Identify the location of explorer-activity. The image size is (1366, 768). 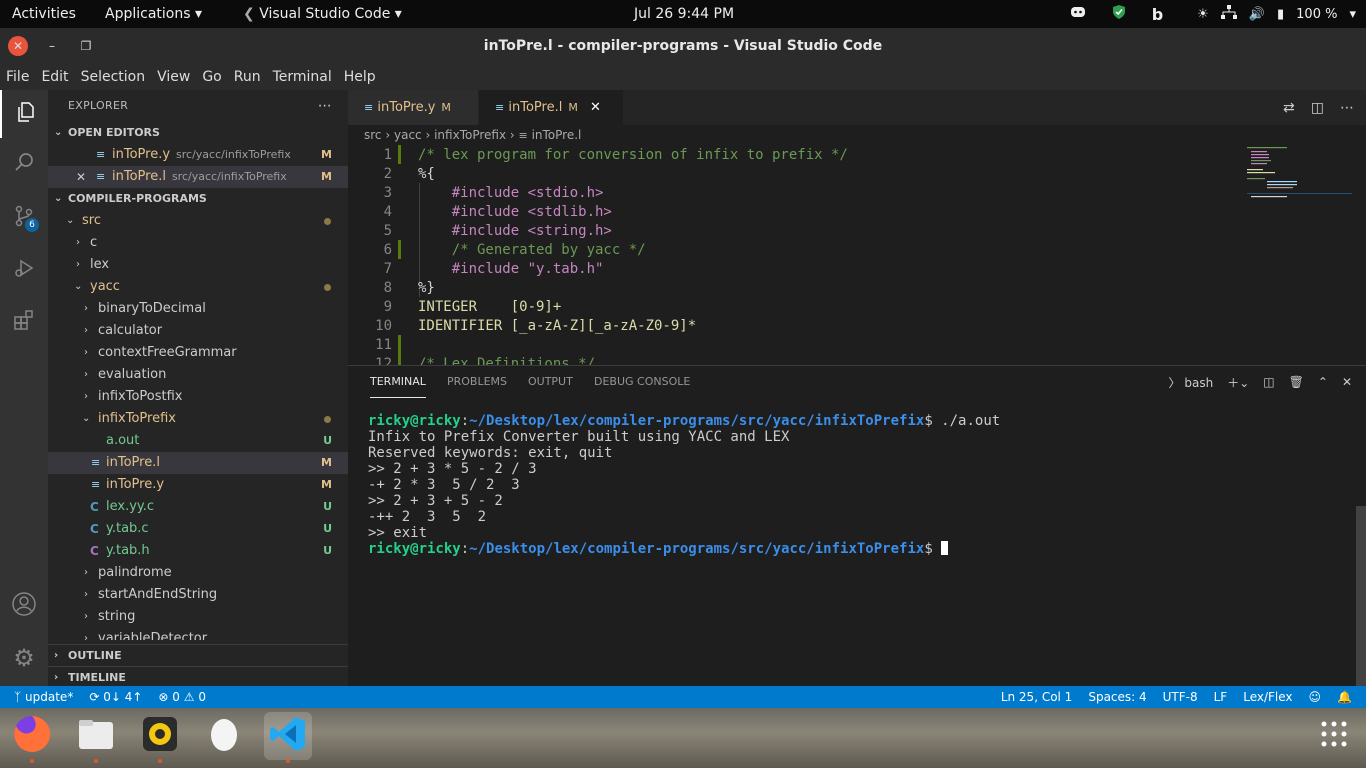
(25, 114).